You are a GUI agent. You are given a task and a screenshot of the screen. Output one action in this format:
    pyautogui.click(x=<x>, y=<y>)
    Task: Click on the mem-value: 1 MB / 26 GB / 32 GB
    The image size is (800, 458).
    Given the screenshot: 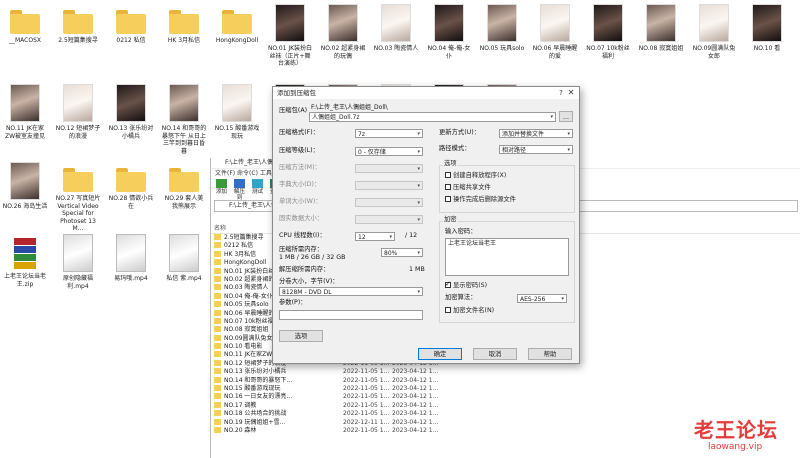 What is the action you would take?
    pyautogui.click(x=312, y=257)
    